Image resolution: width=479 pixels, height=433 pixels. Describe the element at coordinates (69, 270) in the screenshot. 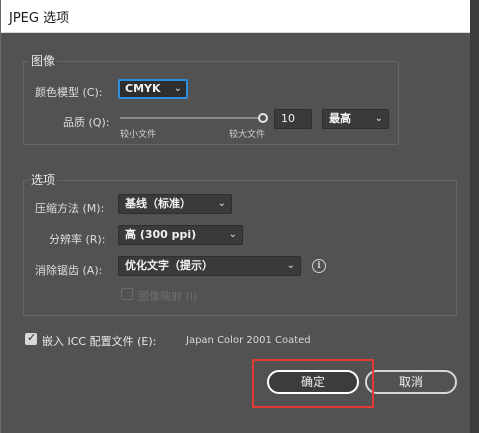

I see `antialias-label: 消除锯齿 (A):` at that location.